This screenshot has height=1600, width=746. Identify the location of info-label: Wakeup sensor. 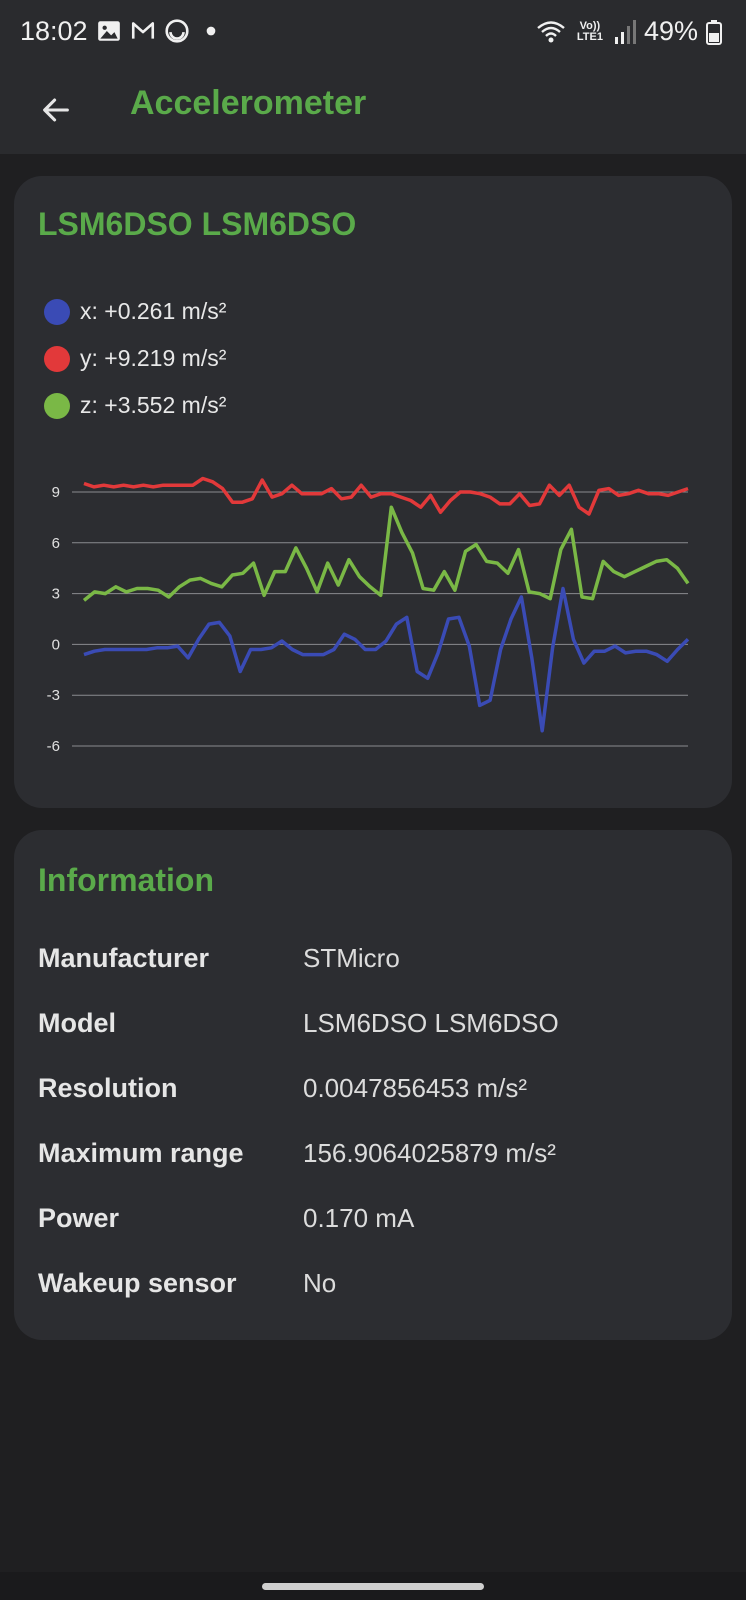
(137, 1283).